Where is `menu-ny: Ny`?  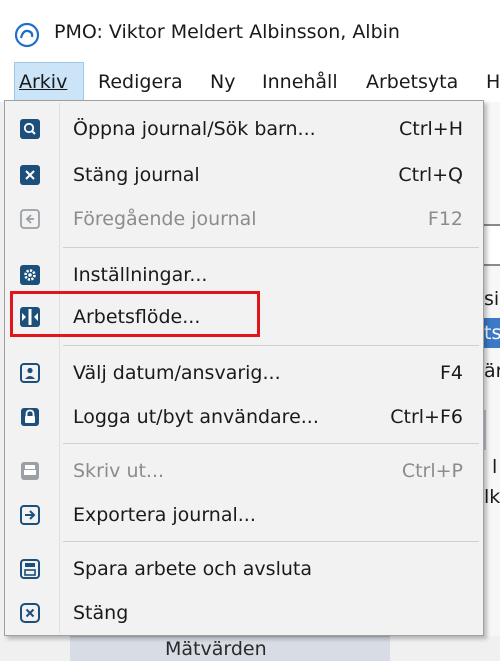
menu-ny: Ny is located at coordinates (222, 82).